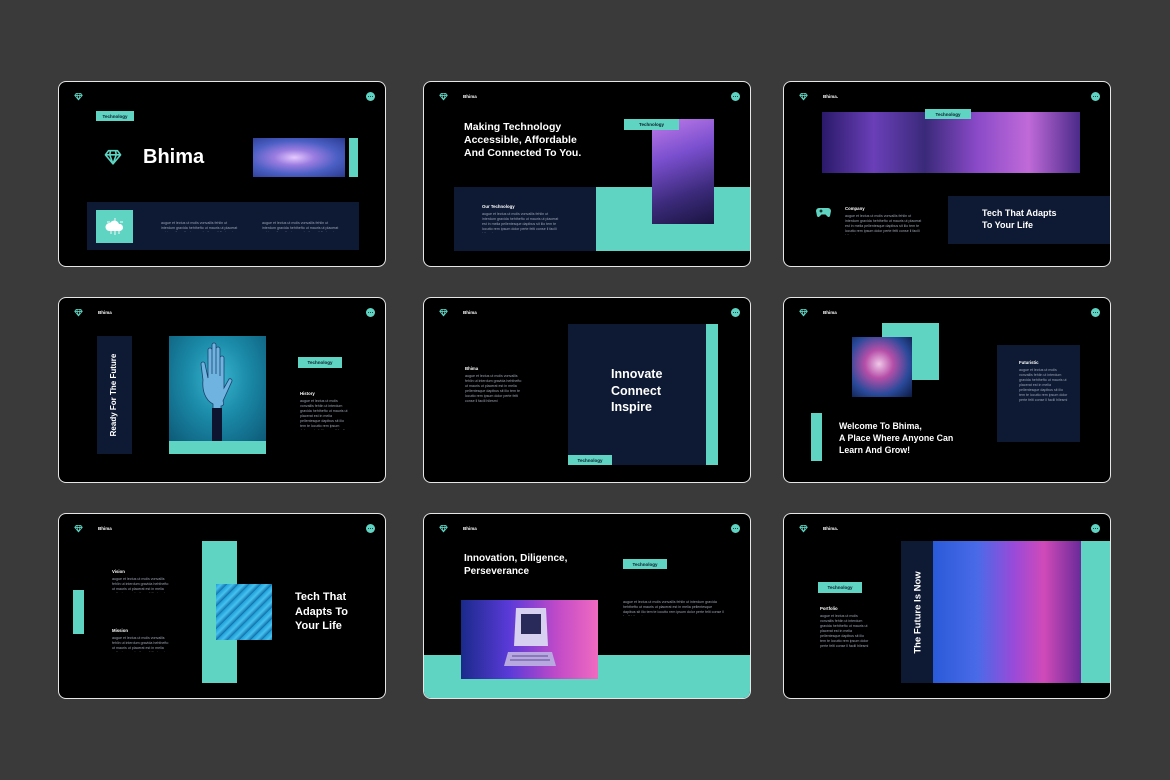 The width and height of the screenshot is (1170, 780). I want to click on heading-line: And Connected To You., so click(523, 153).